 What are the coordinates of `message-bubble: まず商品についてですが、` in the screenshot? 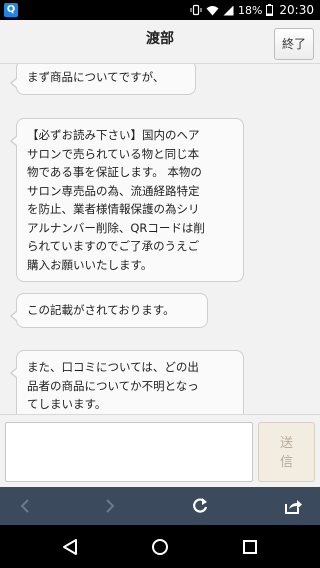 It's located at (103, 79).